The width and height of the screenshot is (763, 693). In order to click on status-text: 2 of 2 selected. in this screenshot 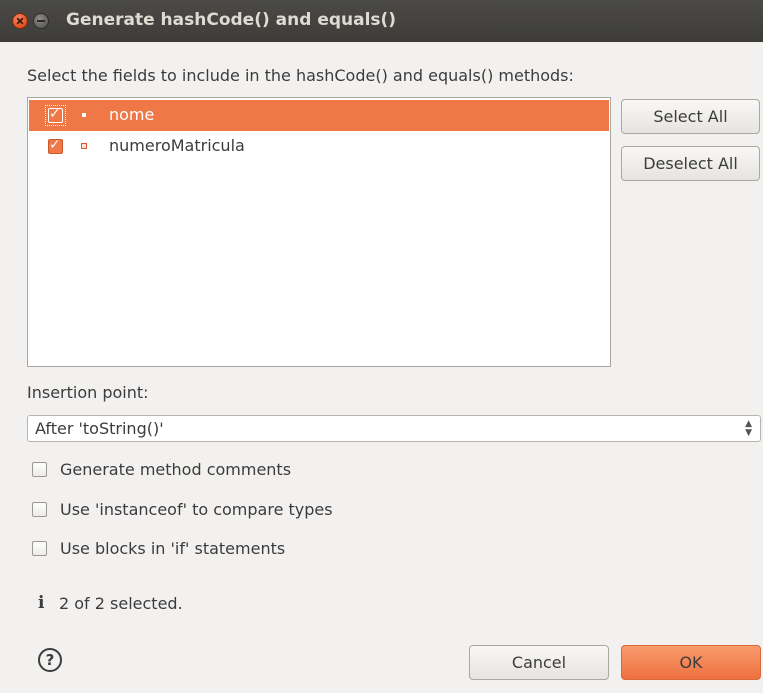, I will do `click(121, 603)`.